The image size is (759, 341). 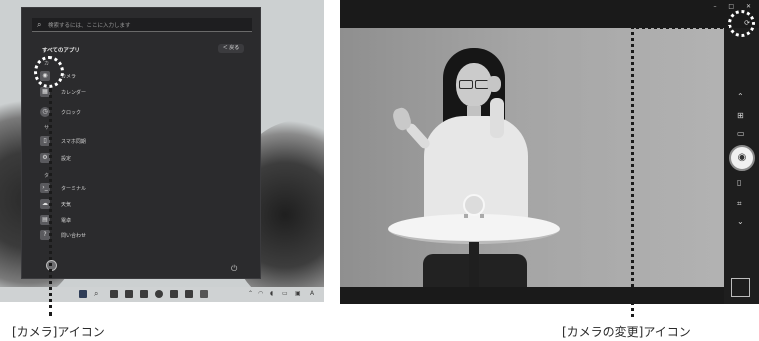 What do you see at coordinates (66, 221) in the screenshot?
I see `app-label: 電卓` at bounding box center [66, 221].